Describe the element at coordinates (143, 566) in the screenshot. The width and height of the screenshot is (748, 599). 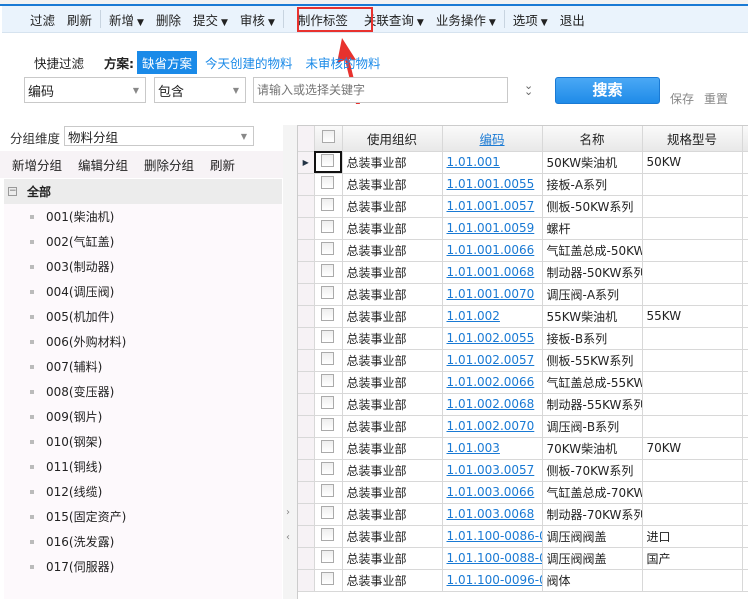
I see `tree-item: 017(伺服器)` at that location.